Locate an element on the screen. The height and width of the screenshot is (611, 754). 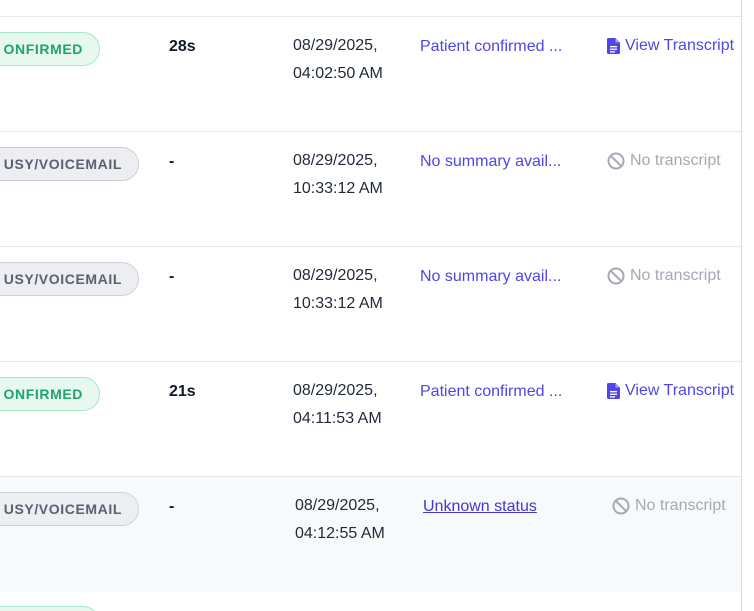
call-duration: 21s is located at coordinates (182, 391).